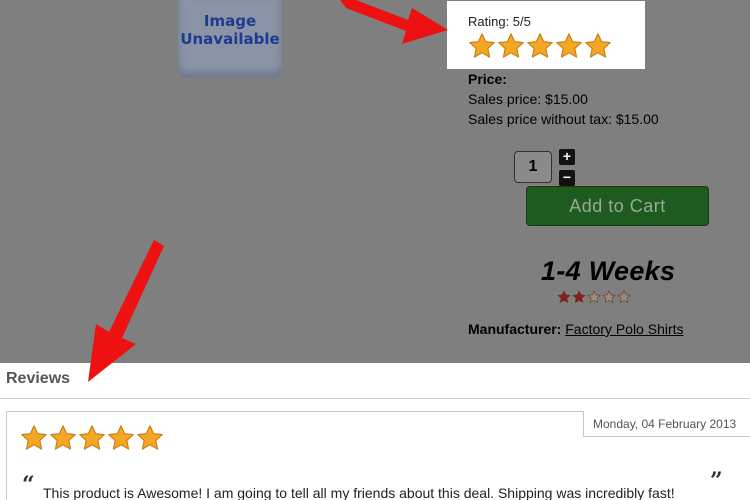  Describe the element at coordinates (666, 424) in the screenshot. I see `review-date: Monday, 04 February 2013` at that location.